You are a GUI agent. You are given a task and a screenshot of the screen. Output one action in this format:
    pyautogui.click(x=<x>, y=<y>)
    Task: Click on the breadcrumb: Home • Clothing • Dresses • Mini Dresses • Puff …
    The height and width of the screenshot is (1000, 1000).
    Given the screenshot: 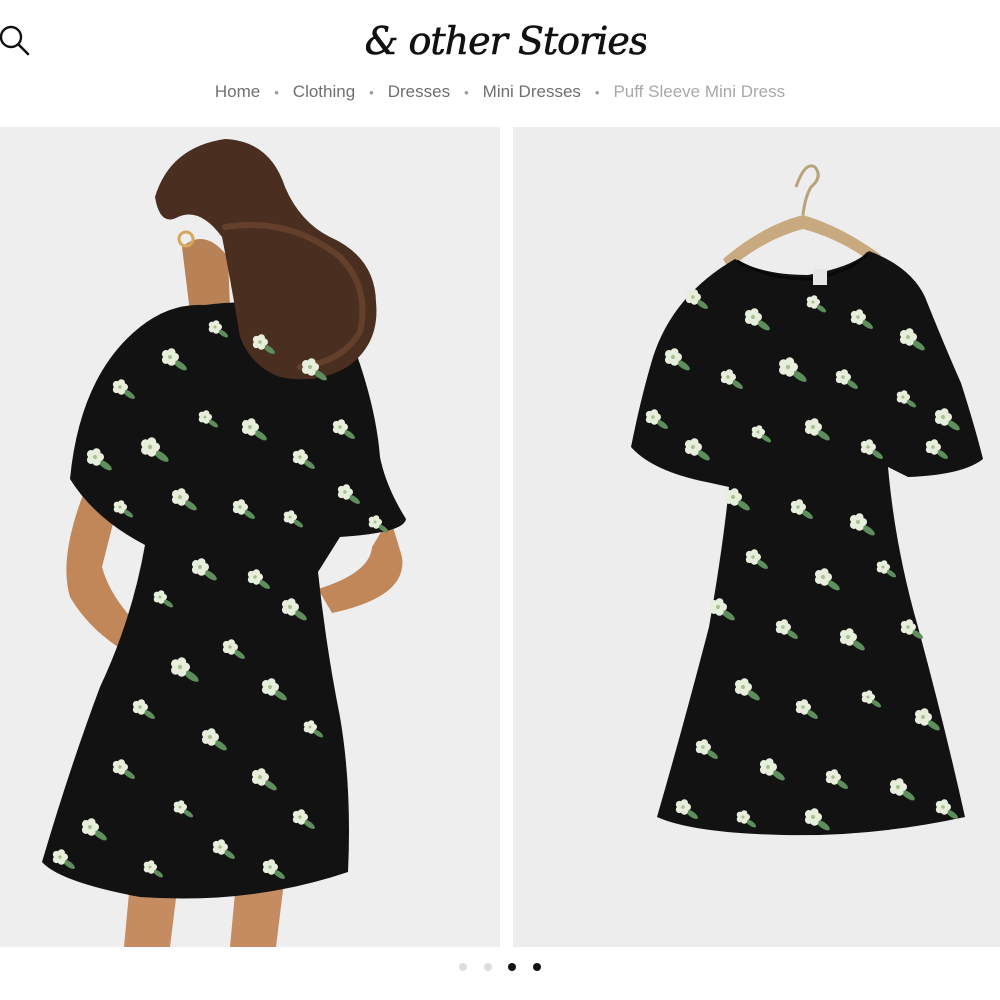 What is the action you would take?
    pyautogui.click(x=500, y=91)
    